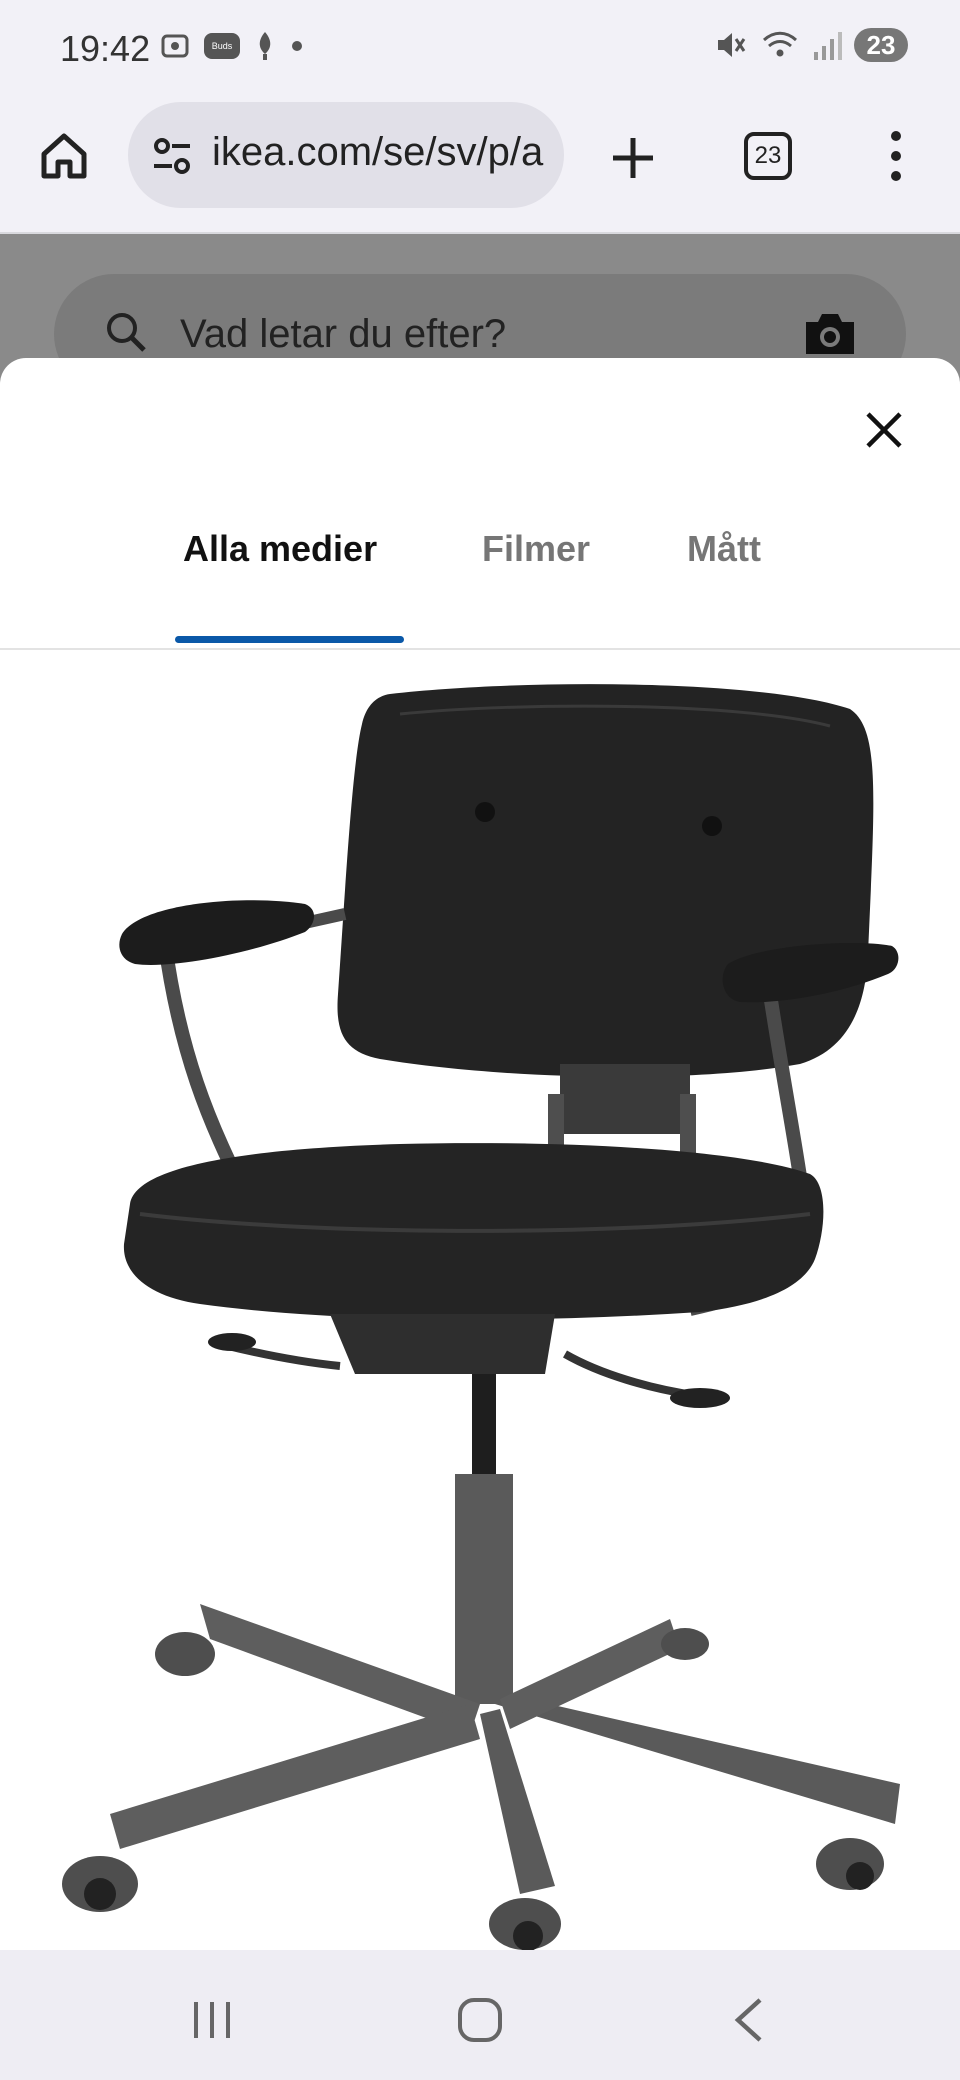 Image resolution: width=960 pixels, height=2080 pixels. I want to click on signal-icon, so click(828, 46).